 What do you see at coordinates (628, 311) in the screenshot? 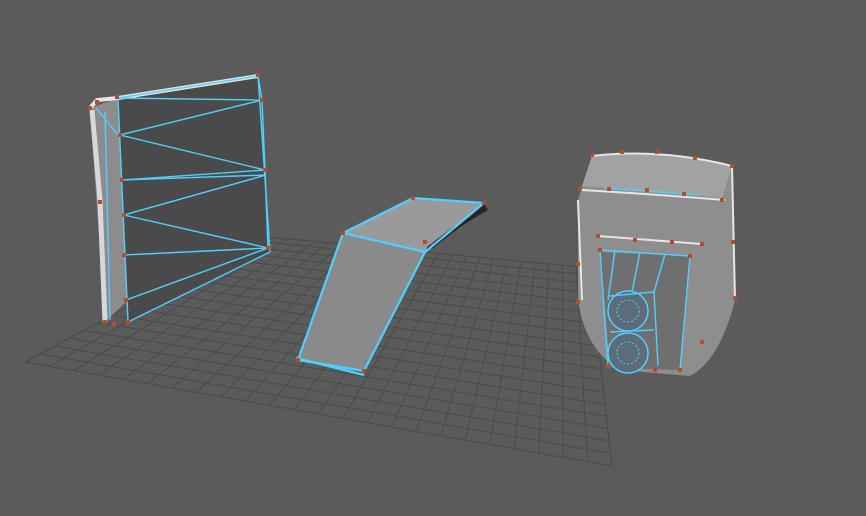
I see `speaker-woofer-top` at bounding box center [628, 311].